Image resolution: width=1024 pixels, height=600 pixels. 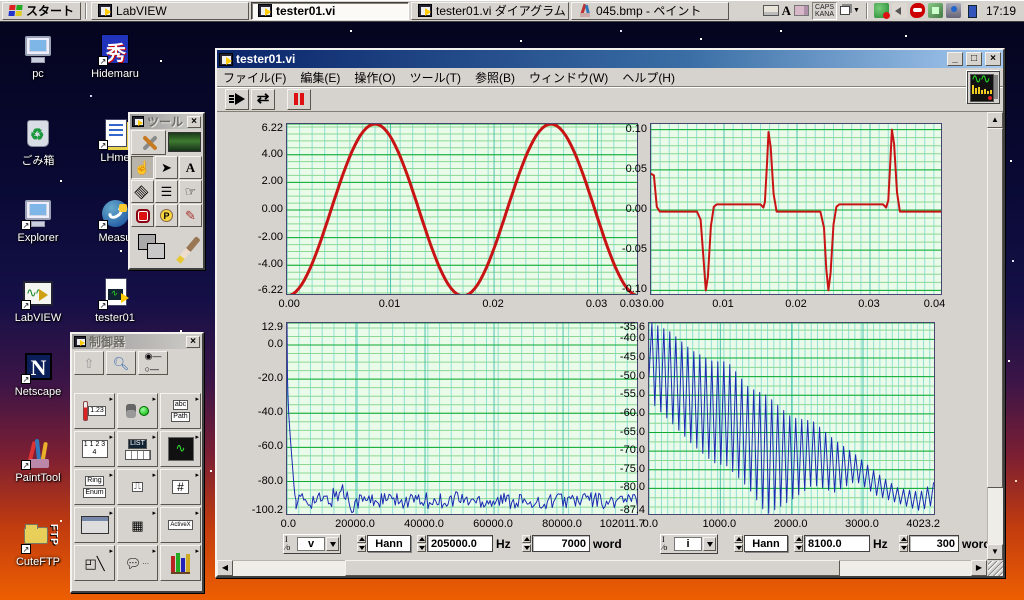 I want to click on breakpoint-tool, so click(x=142, y=215).